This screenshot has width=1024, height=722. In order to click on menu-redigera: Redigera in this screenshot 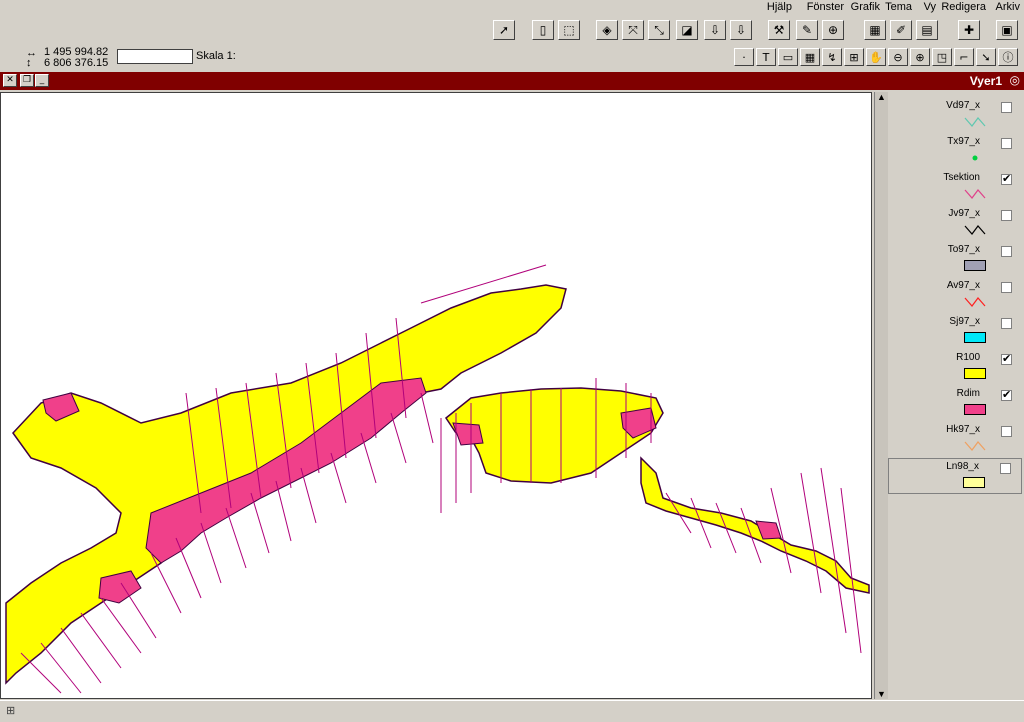, I will do `click(963, 7)`.